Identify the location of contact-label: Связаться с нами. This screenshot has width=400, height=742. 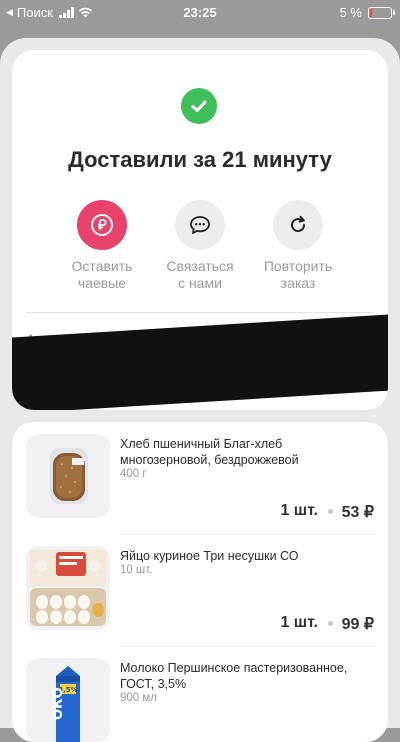
(200, 274).